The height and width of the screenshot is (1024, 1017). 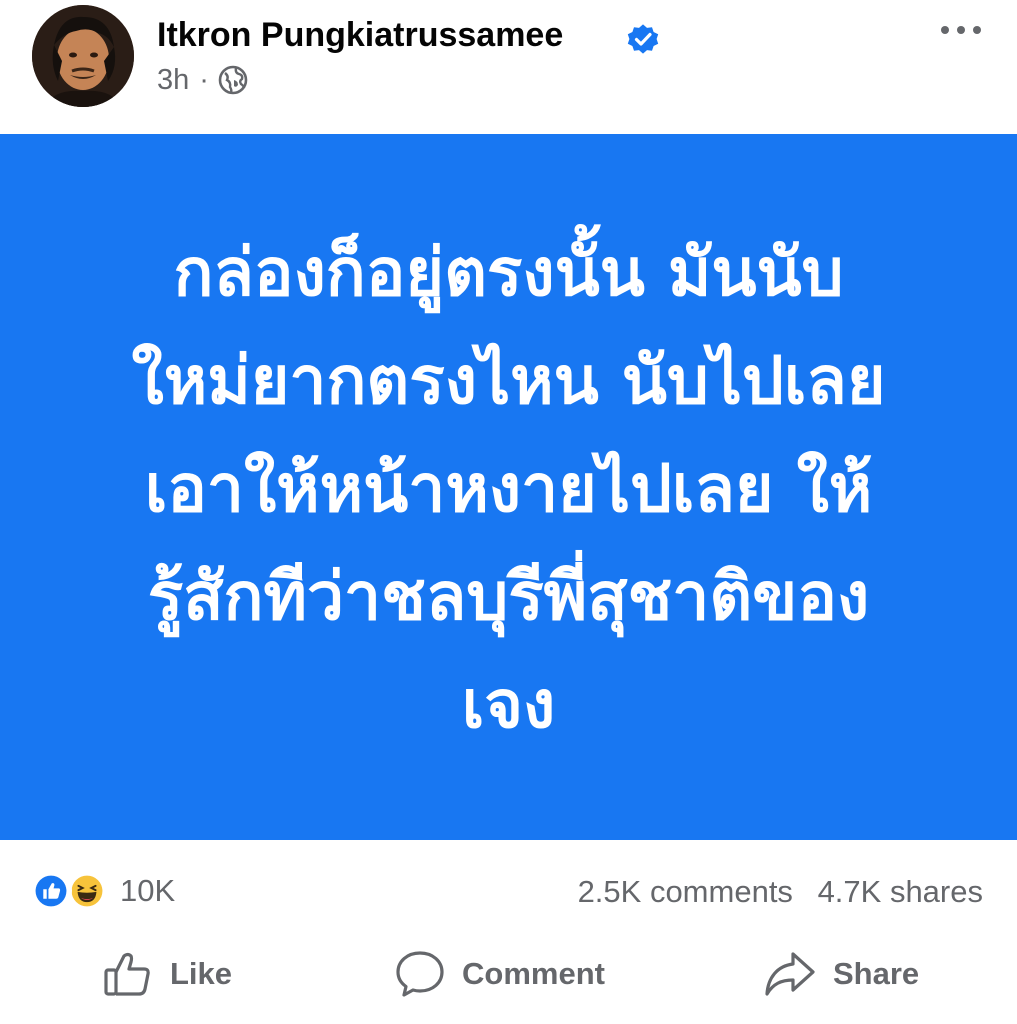 What do you see at coordinates (876, 973) in the screenshot?
I see `share-label: Share` at bounding box center [876, 973].